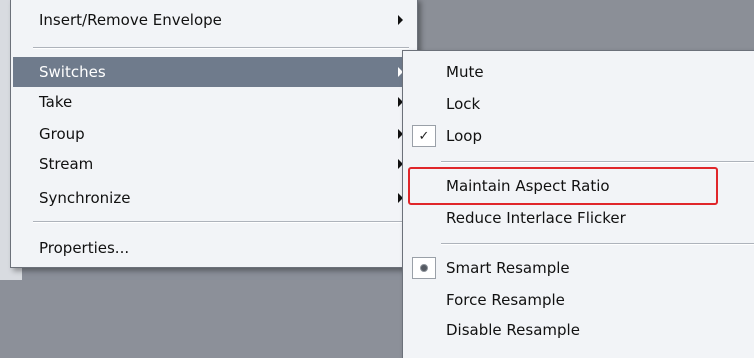 Image resolution: width=754 pixels, height=358 pixels. Describe the element at coordinates (579, 300) in the screenshot. I see `submenu-item-force-resample: Force Resample` at that location.